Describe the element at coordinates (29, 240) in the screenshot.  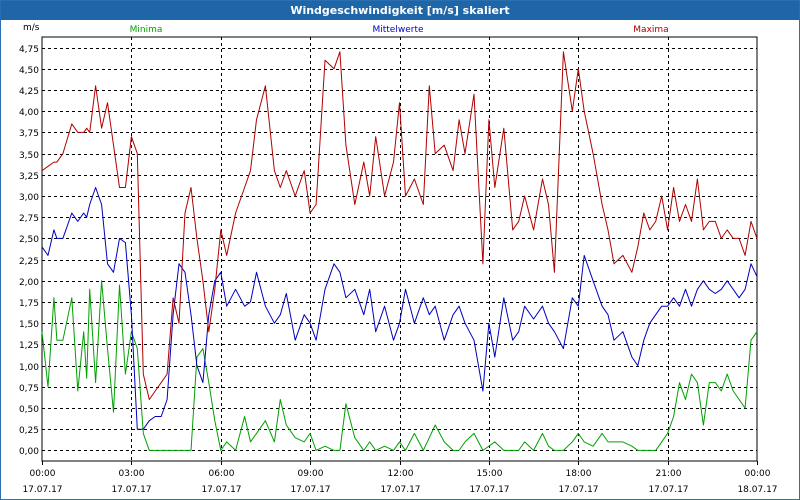
I see `y-tick-label: 2,50` at that location.